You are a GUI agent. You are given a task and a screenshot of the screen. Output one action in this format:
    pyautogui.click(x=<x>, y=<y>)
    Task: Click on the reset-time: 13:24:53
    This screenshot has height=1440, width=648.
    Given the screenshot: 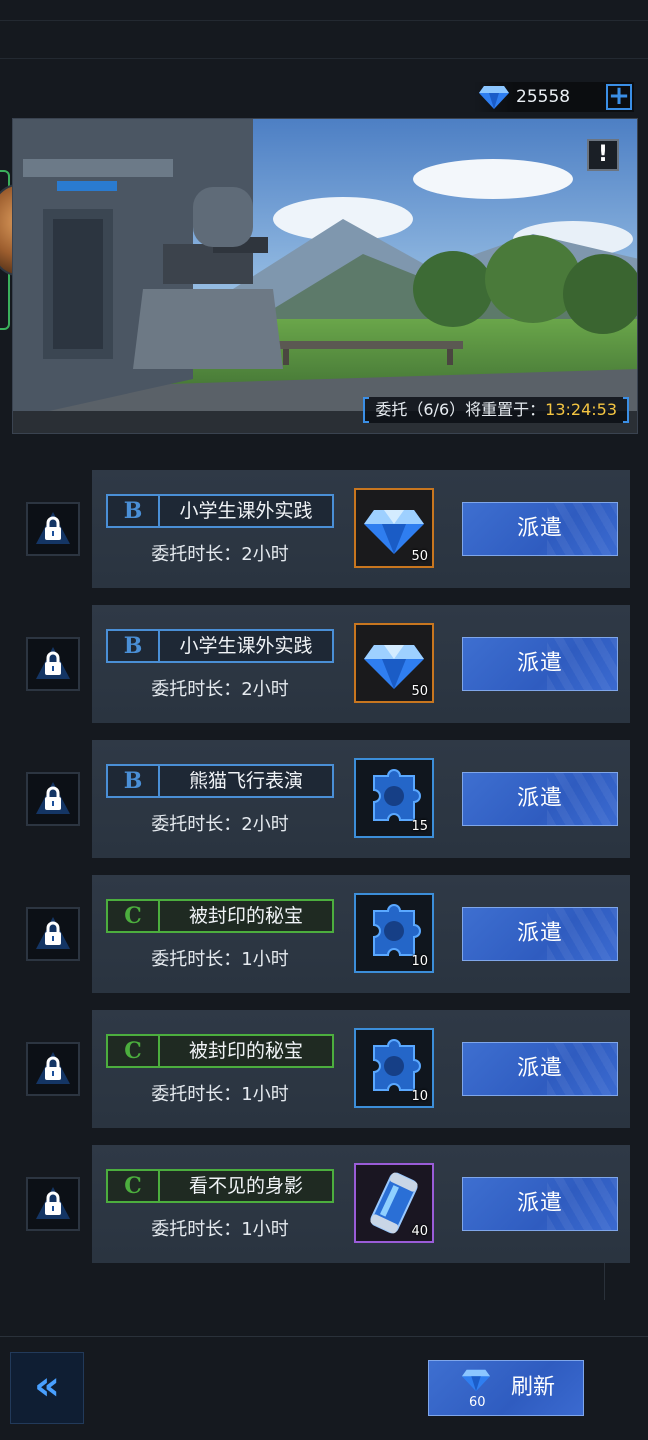 What is the action you would take?
    pyautogui.click(x=581, y=409)
    